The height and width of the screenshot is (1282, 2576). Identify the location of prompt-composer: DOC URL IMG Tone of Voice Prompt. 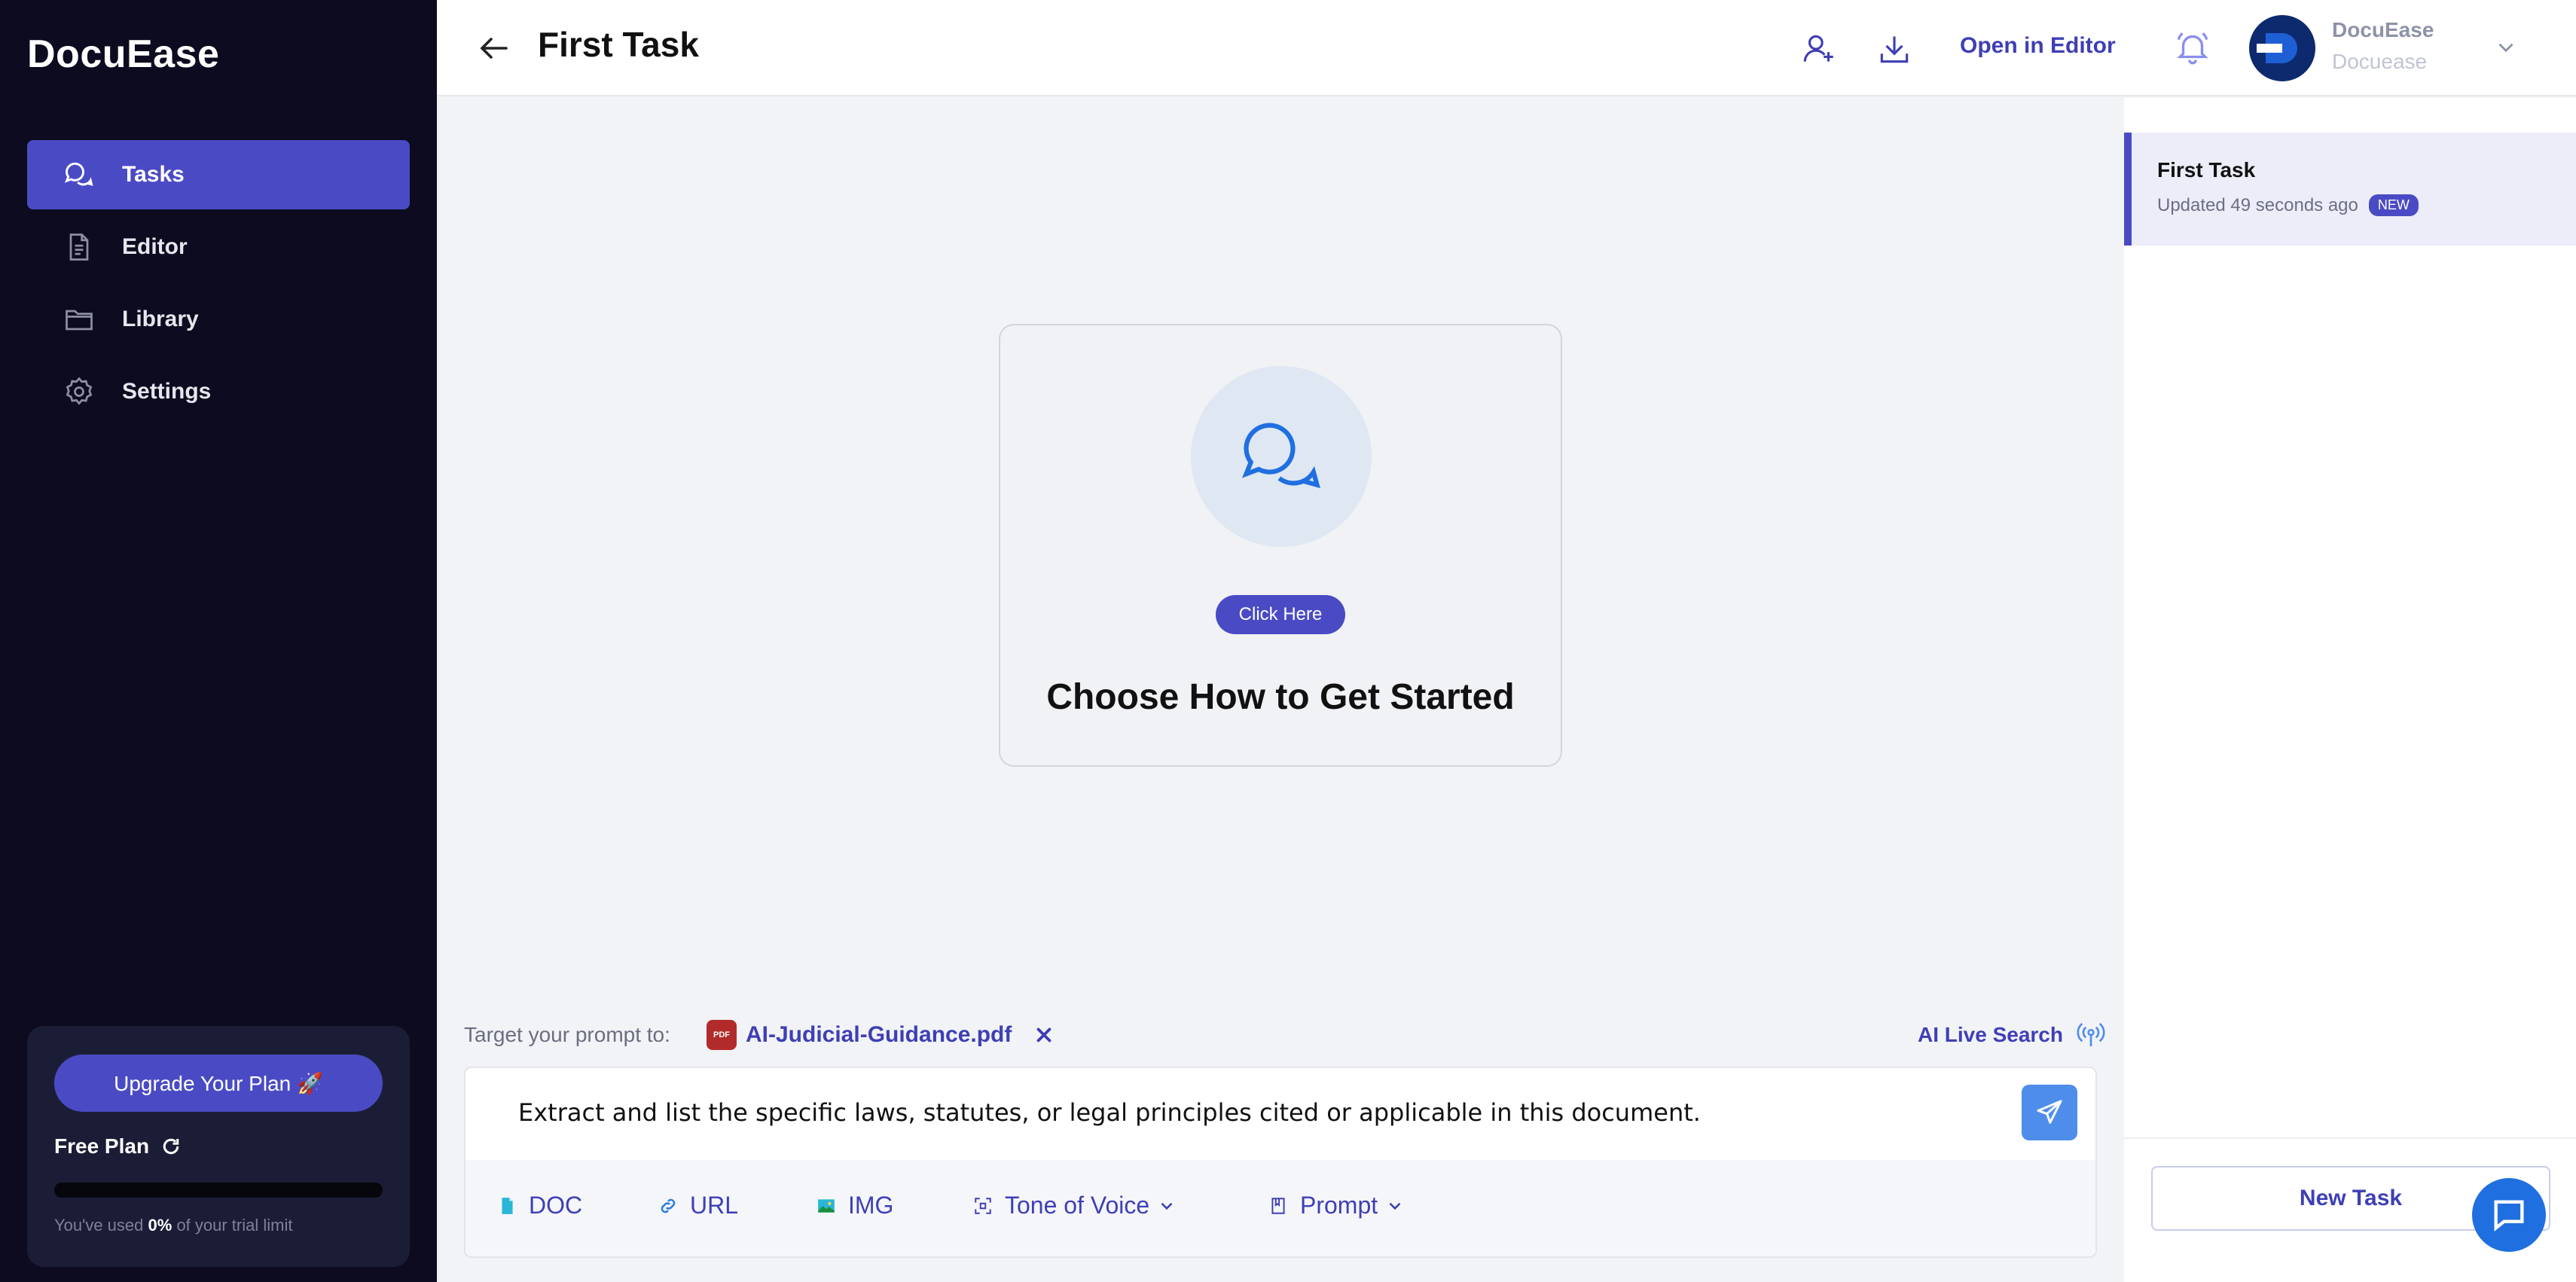
(1280, 1162).